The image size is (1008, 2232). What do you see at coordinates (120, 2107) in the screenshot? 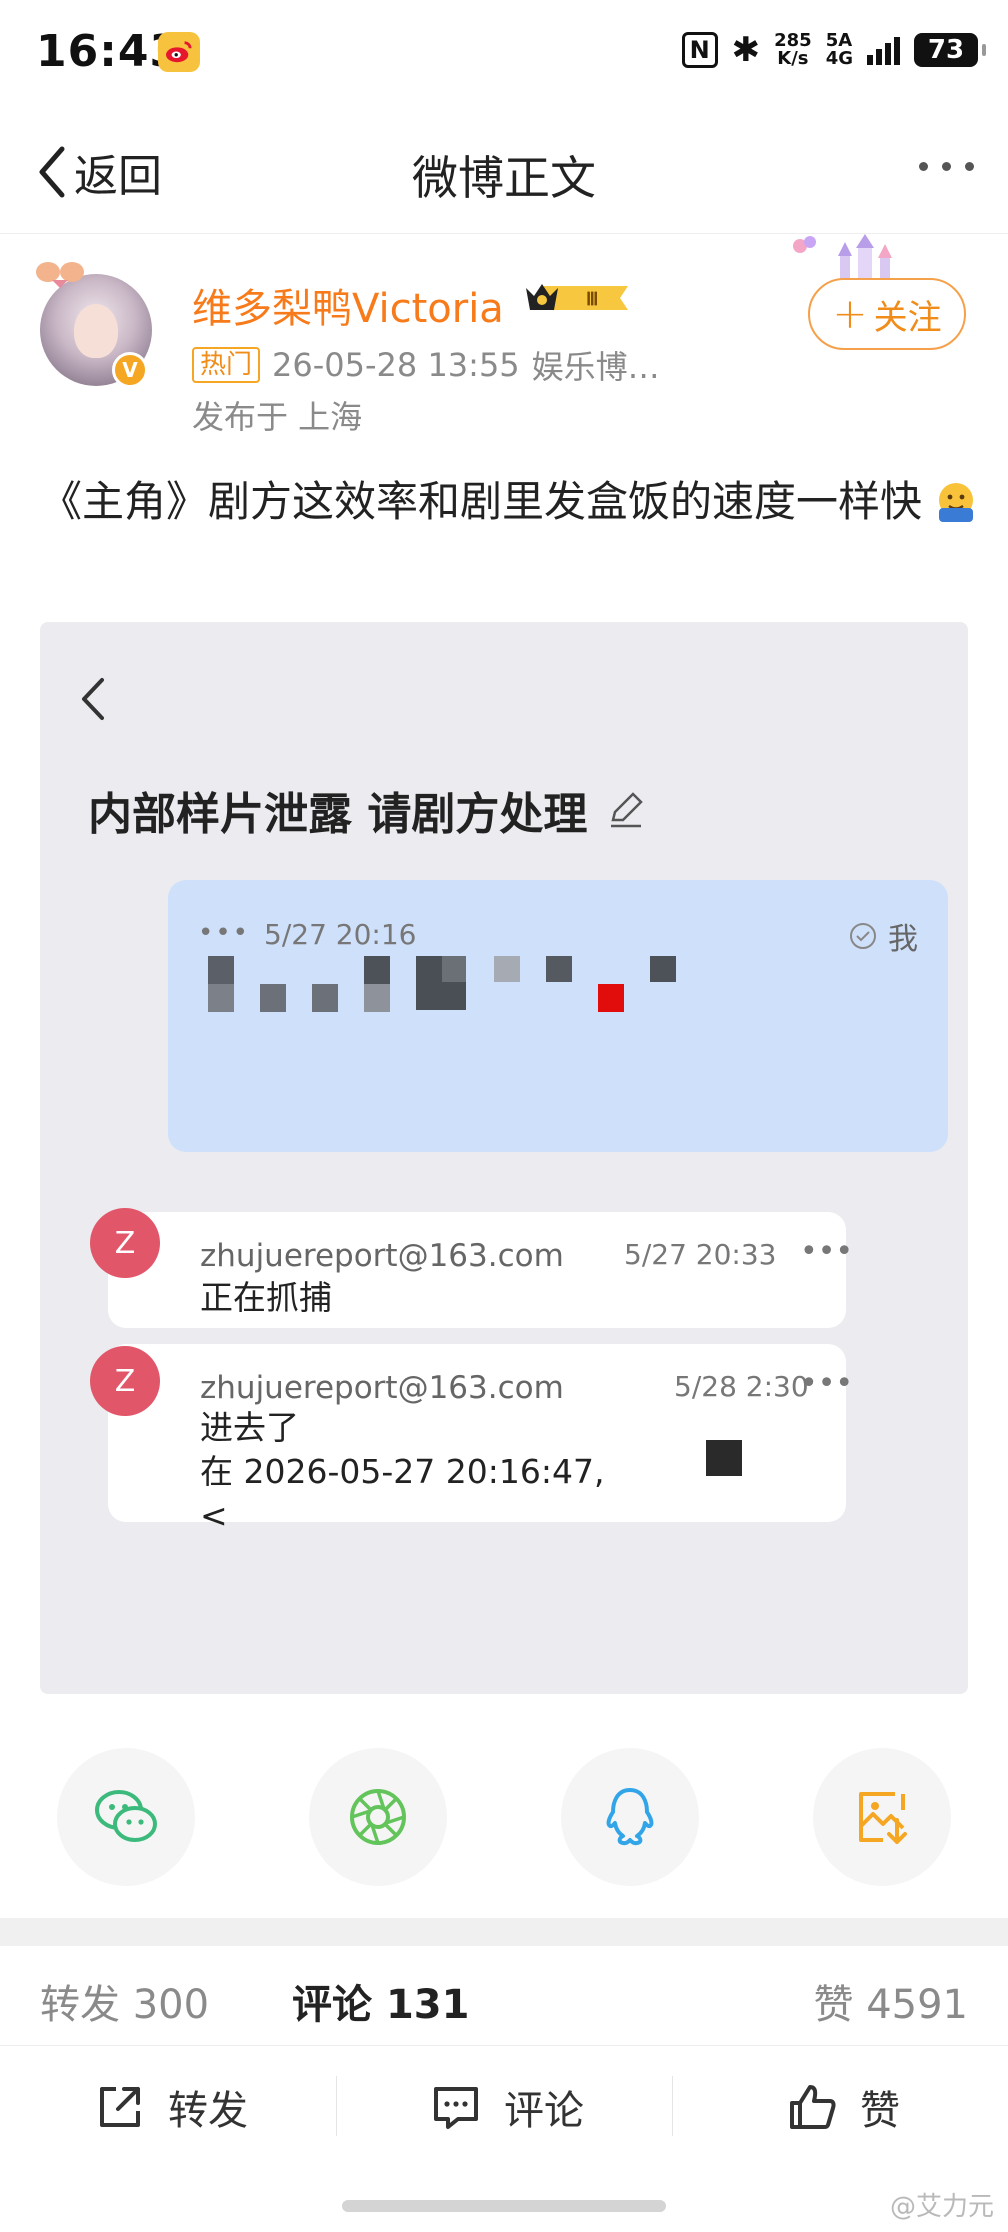
I see `repost-share-icon` at bounding box center [120, 2107].